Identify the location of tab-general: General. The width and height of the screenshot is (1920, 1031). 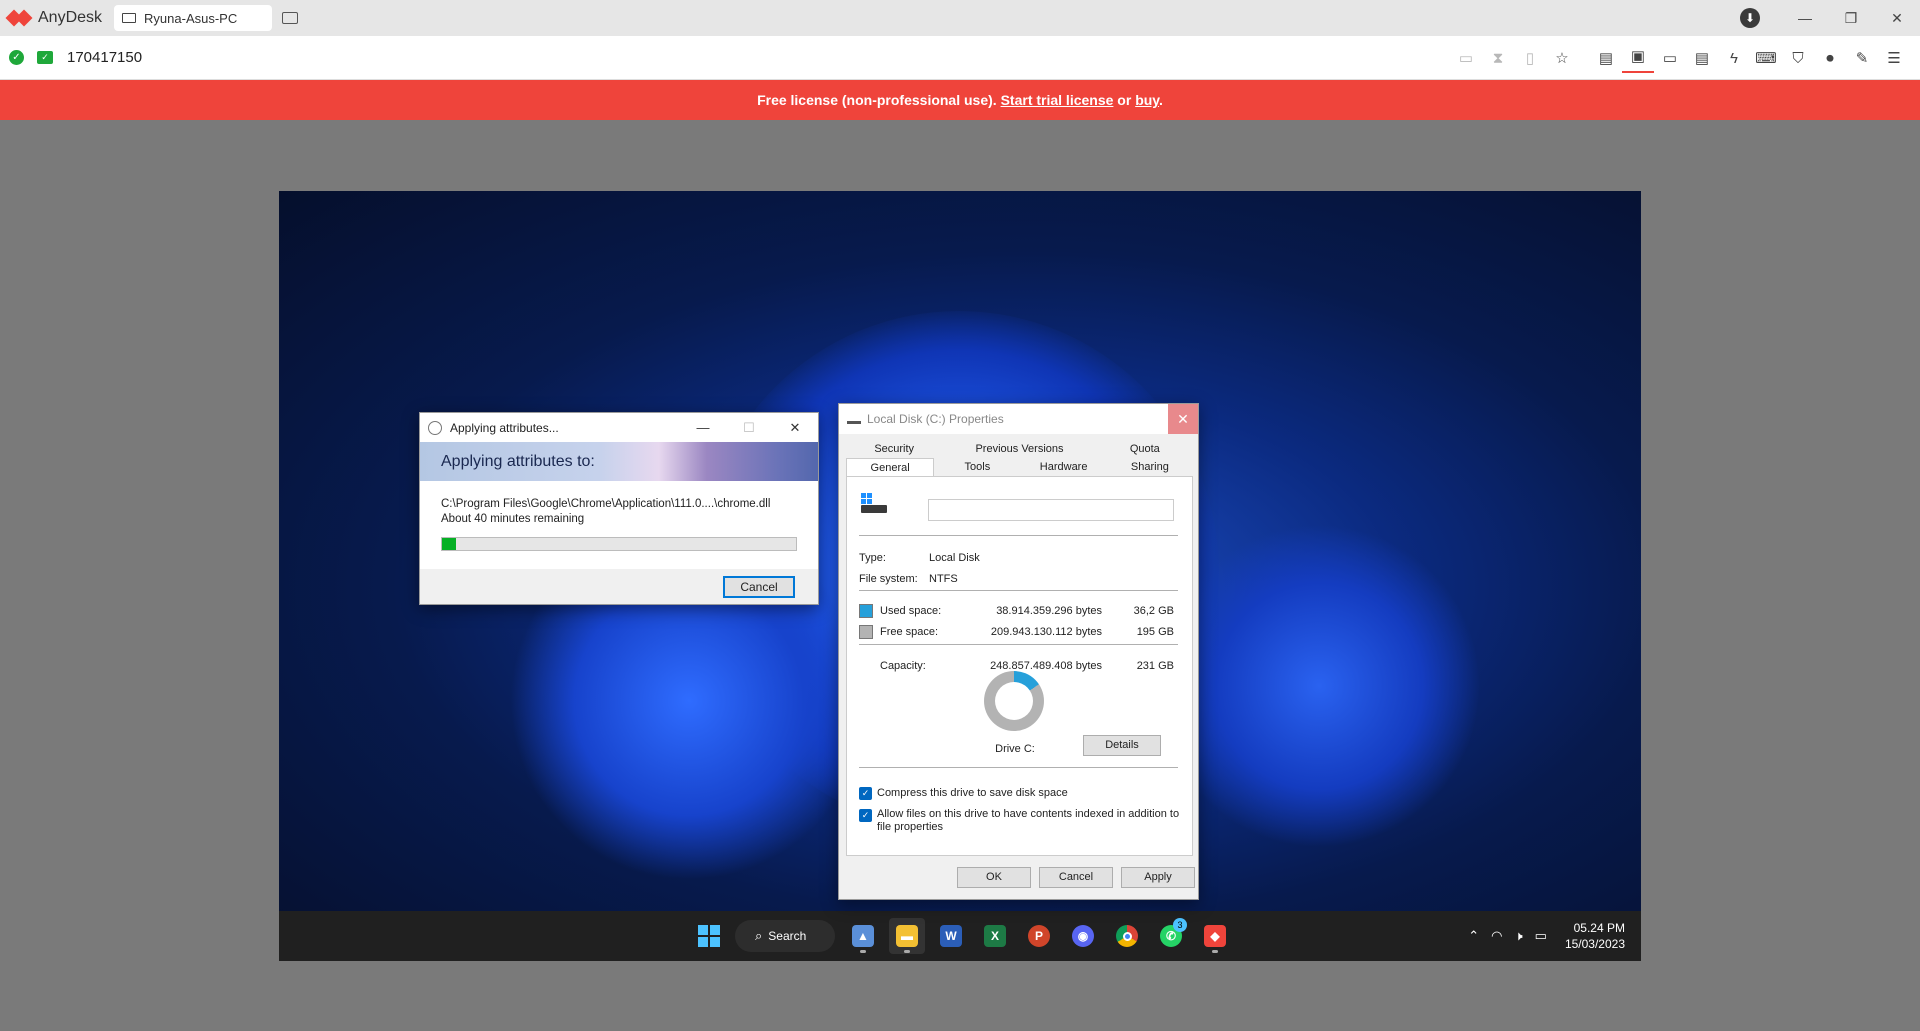
(890, 467).